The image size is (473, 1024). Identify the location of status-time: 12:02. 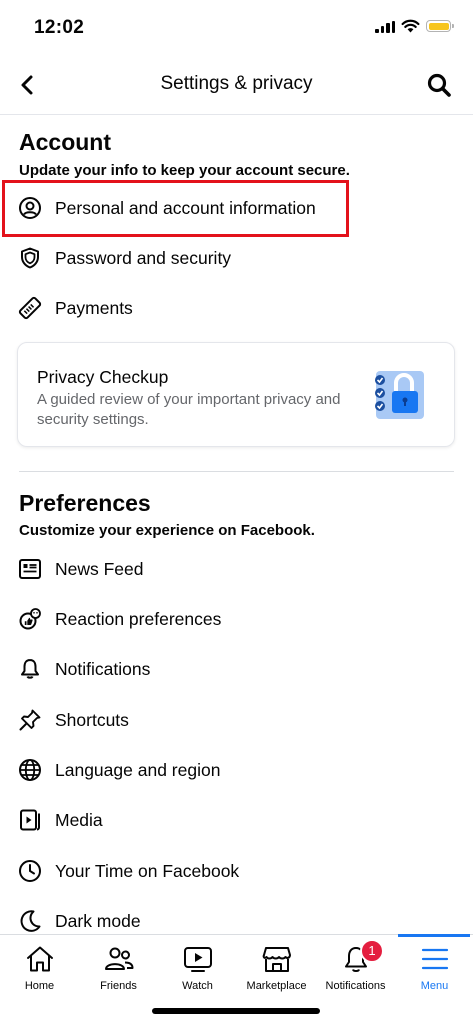
(59, 27).